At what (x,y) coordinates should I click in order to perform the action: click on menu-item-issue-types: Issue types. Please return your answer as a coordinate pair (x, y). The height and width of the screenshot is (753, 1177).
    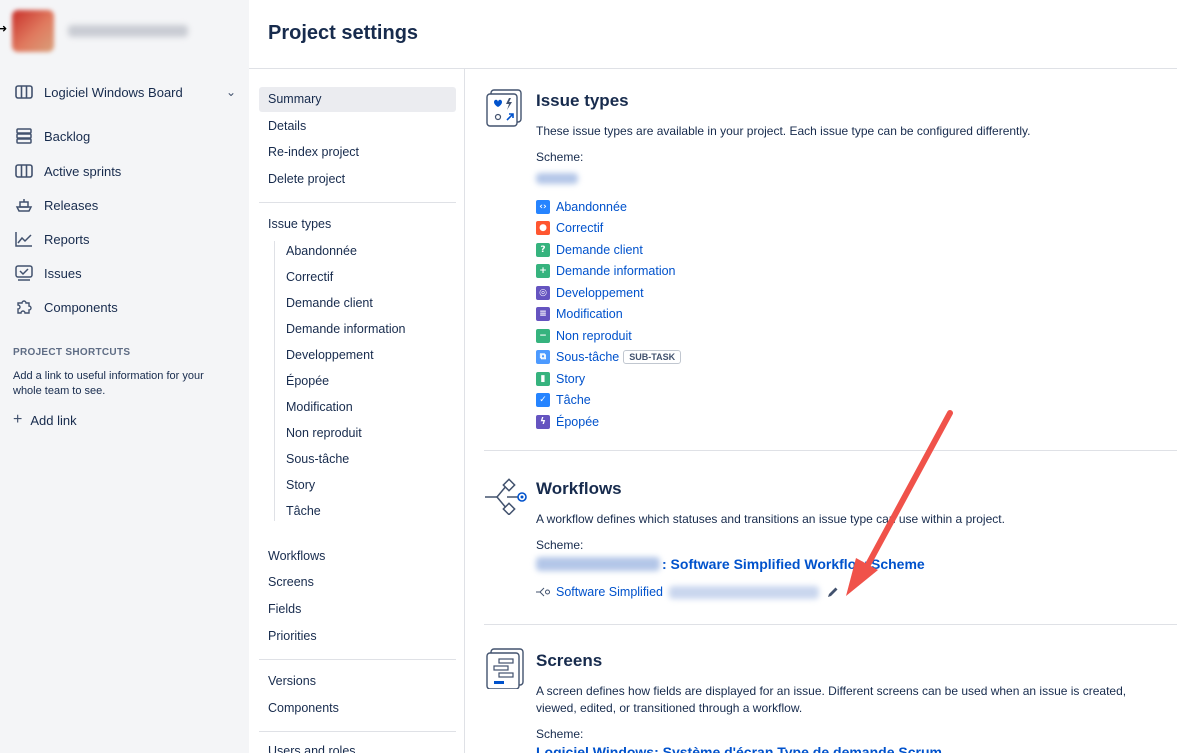
    Looking at the image, I should click on (357, 224).